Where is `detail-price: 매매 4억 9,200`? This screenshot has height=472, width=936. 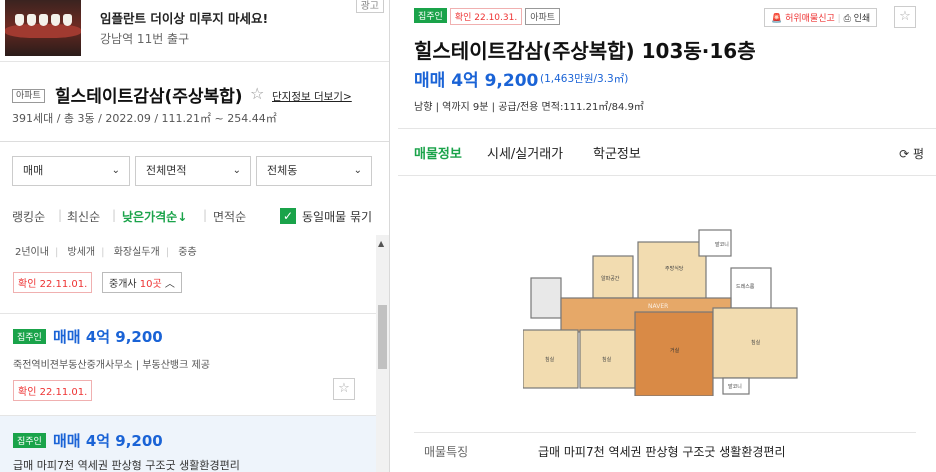
detail-price: 매매 4억 9,200 is located at coordinates (476, 81).